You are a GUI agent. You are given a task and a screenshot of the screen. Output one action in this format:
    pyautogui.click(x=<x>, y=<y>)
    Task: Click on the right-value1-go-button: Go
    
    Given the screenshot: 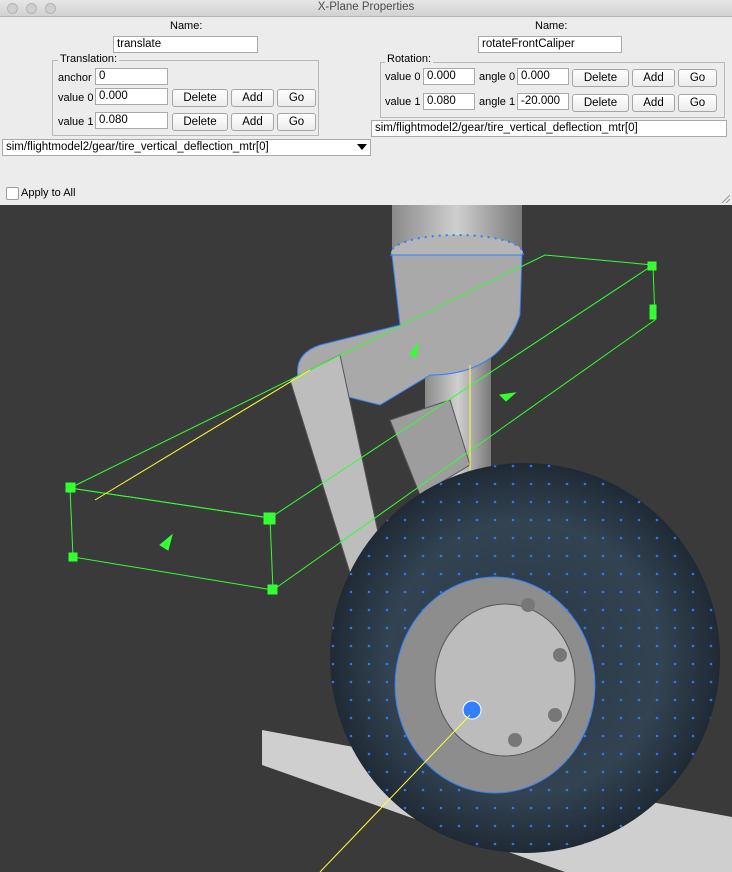 What is the action you would take?
    pyautogui.click(x=697, y=103)
    